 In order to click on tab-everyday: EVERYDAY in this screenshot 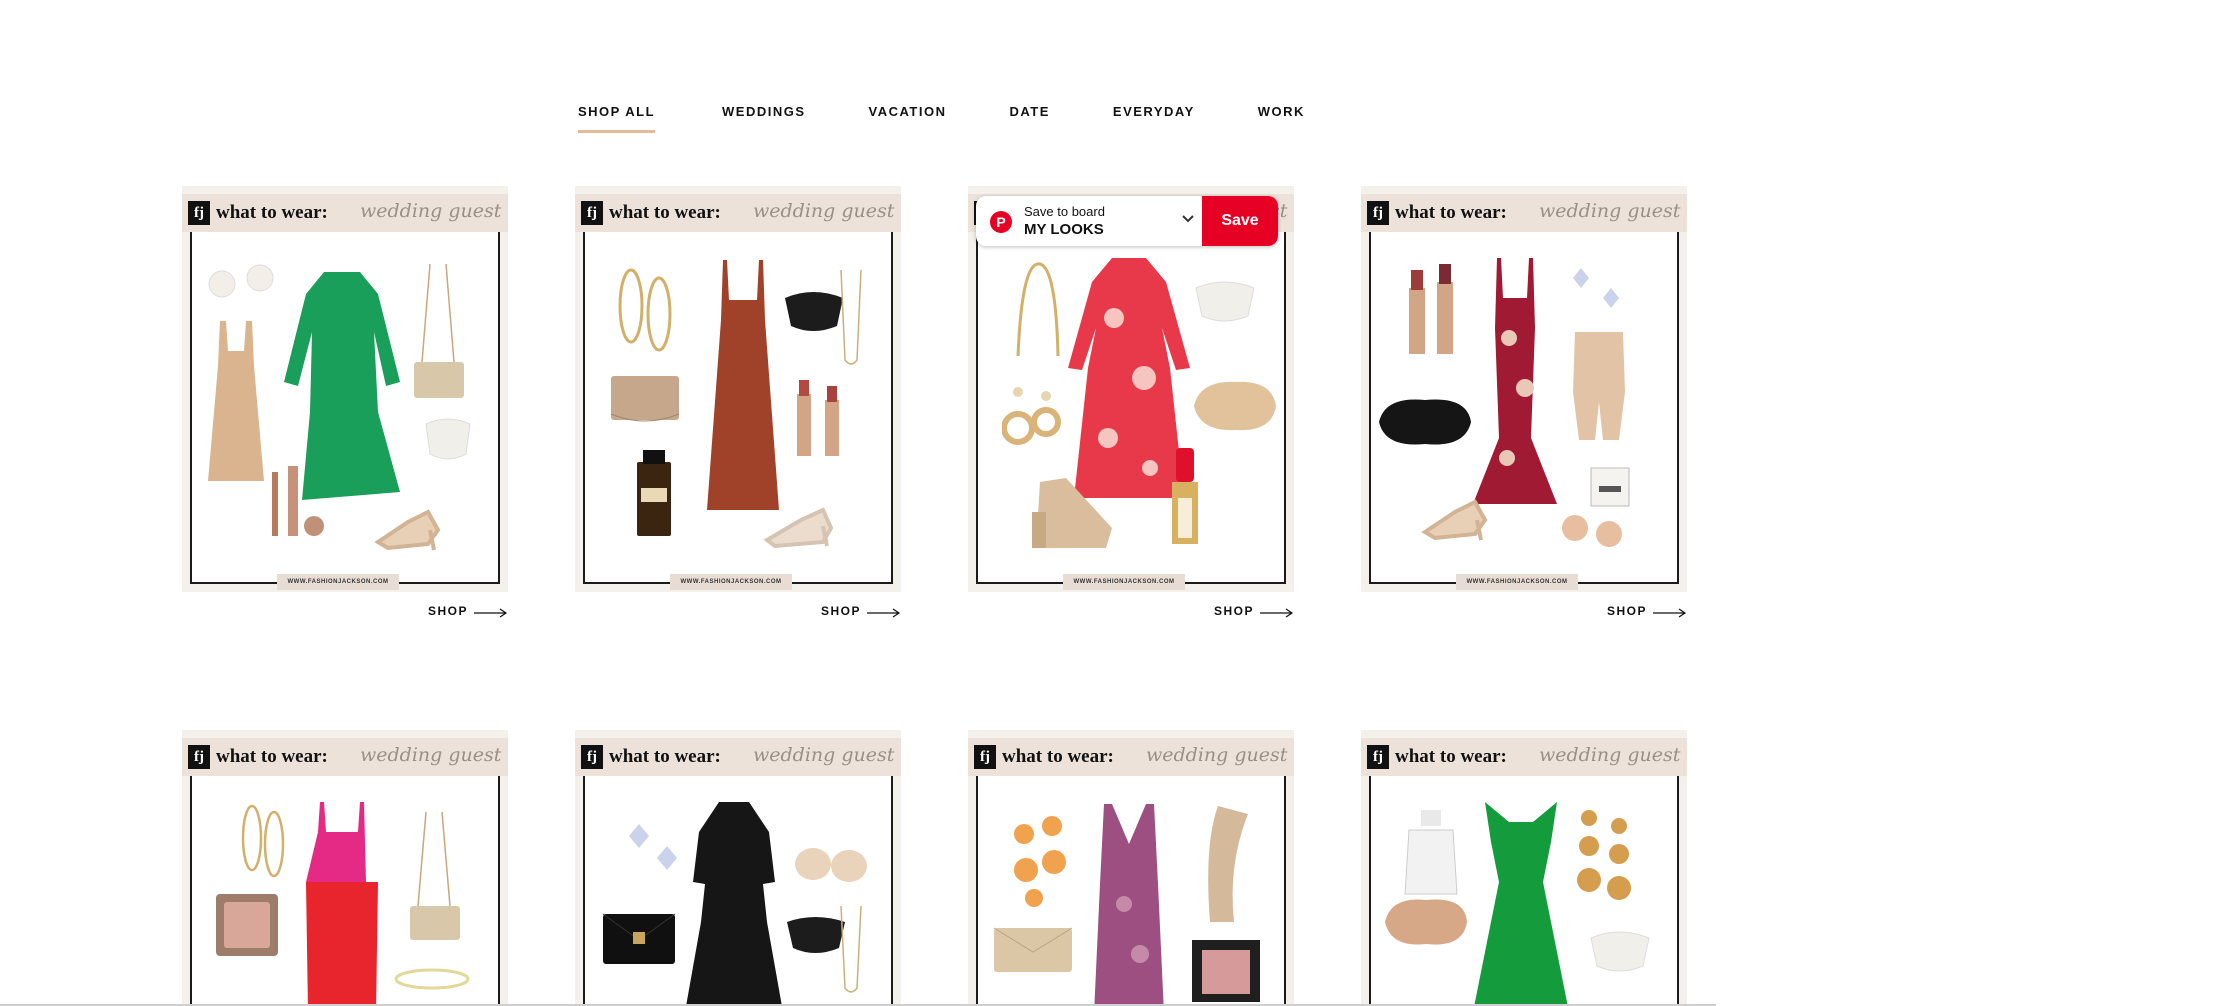, I will do `click(1154, 118)`.